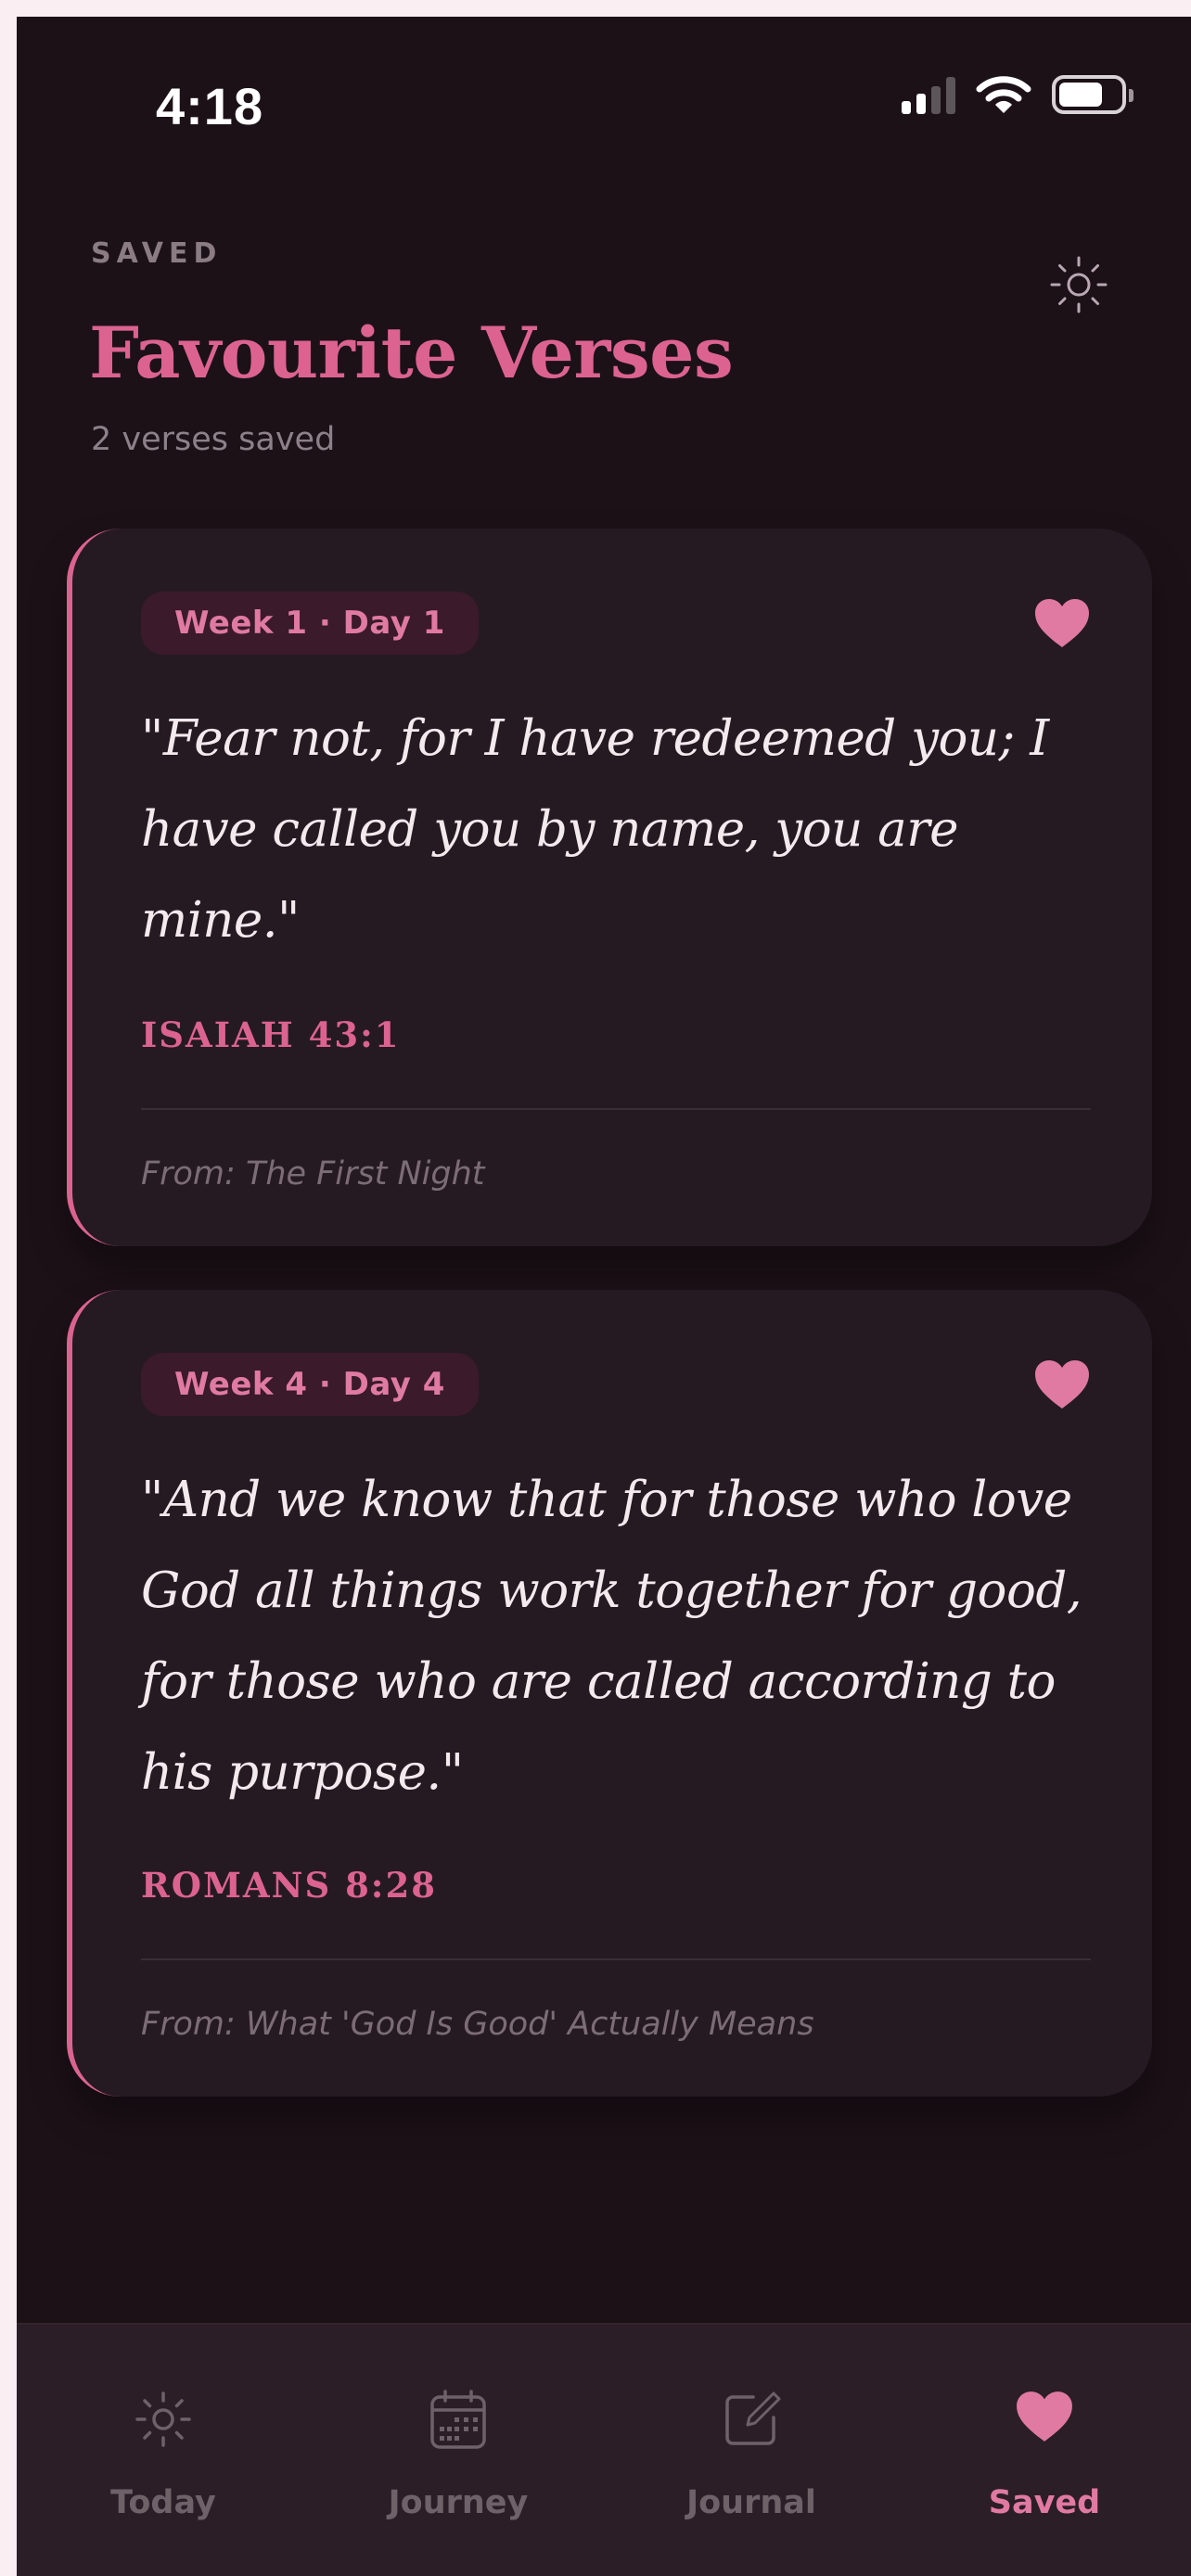  I want to click on status-icons, so click(1018, 94).